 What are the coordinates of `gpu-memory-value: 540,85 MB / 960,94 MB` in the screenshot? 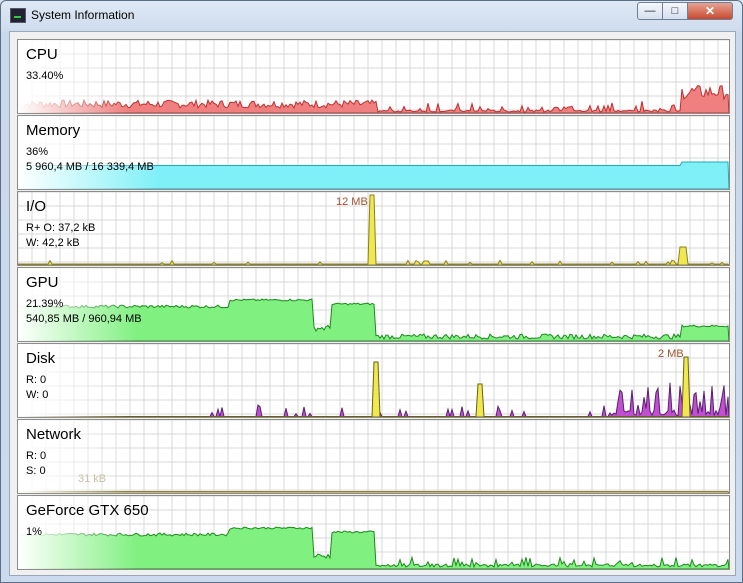 It's located at (84, 319).